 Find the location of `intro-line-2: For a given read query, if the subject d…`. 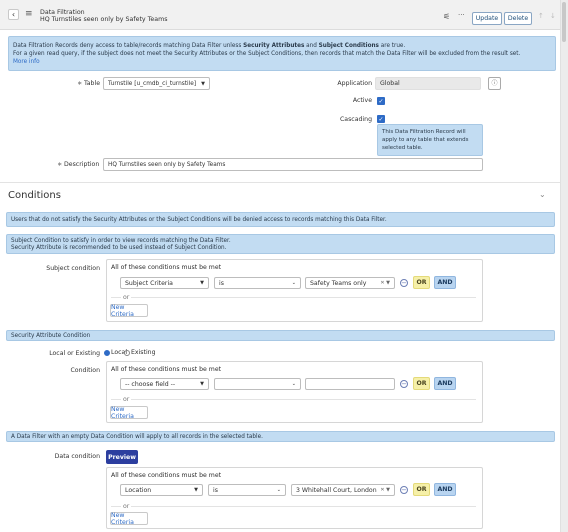

intro-line-2: For a given read query, if the subject d… is located at coordinates (267, 54).